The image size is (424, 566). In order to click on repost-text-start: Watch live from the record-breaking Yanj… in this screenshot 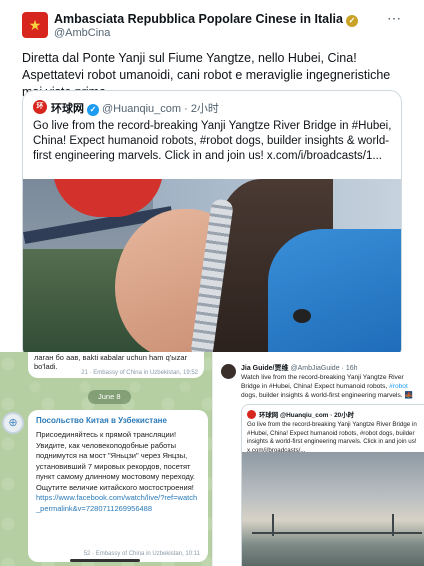, I will do `click(322, 382)`.